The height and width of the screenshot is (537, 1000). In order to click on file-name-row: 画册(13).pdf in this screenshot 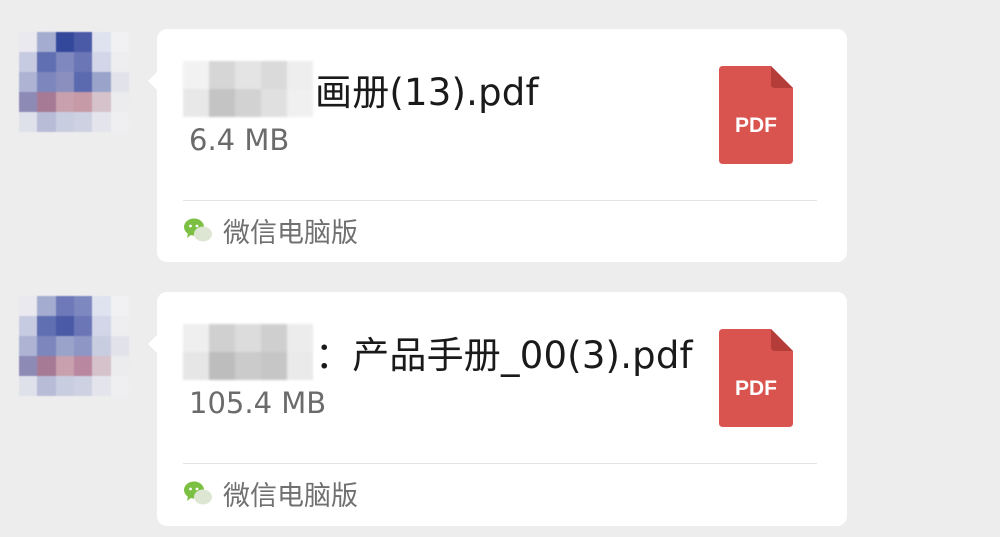, I will do `click(361, 89)`.